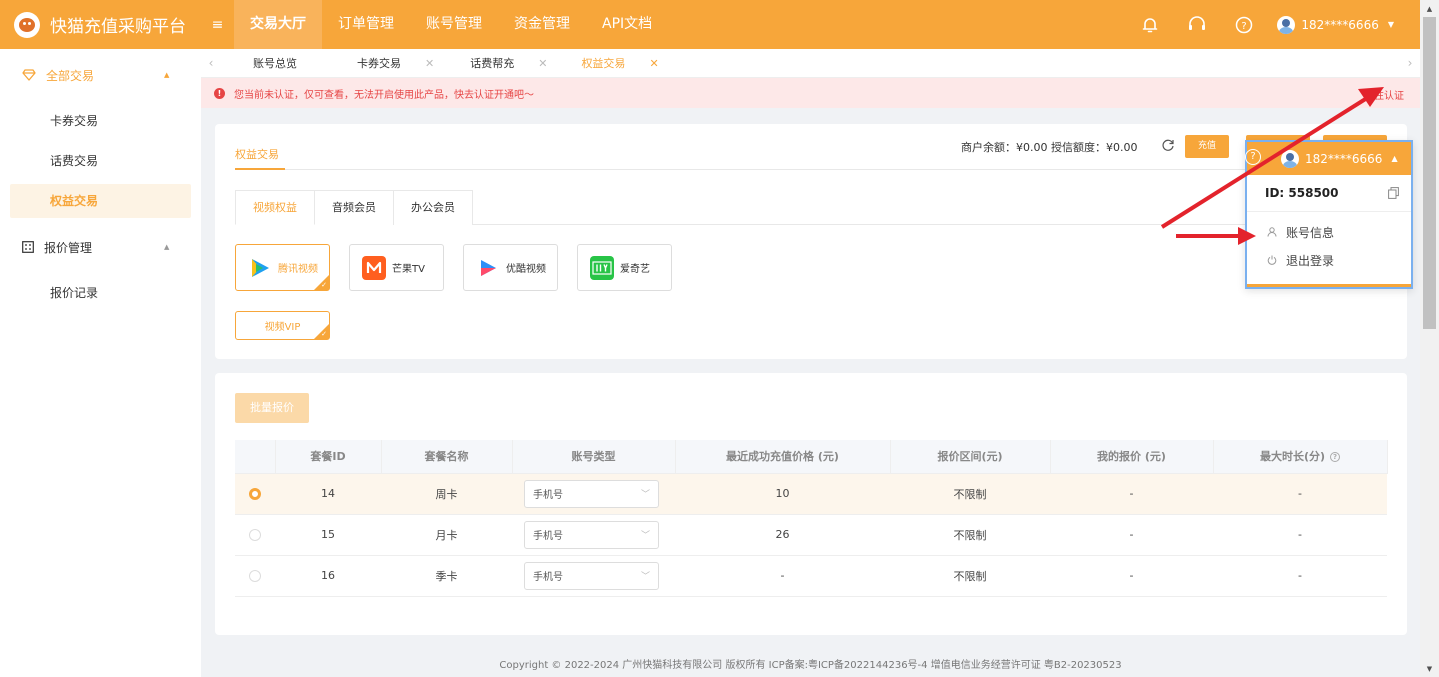  I want to click on caret-down-icon: ▼, so click(1390, 24).